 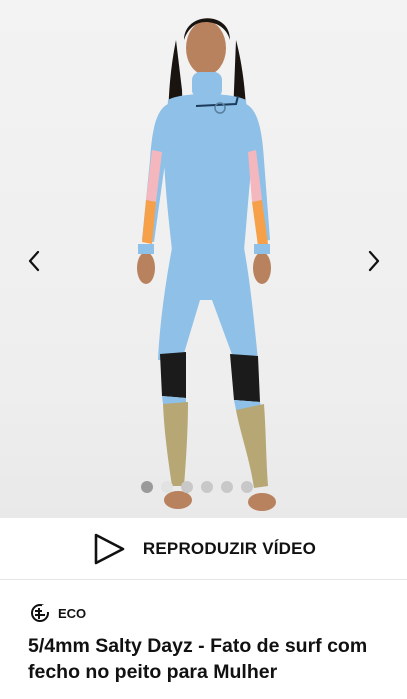 What do you see at coordinates (40, 613) in the screenshot?
I see `eco-icon` at bounding box center [40, 613].